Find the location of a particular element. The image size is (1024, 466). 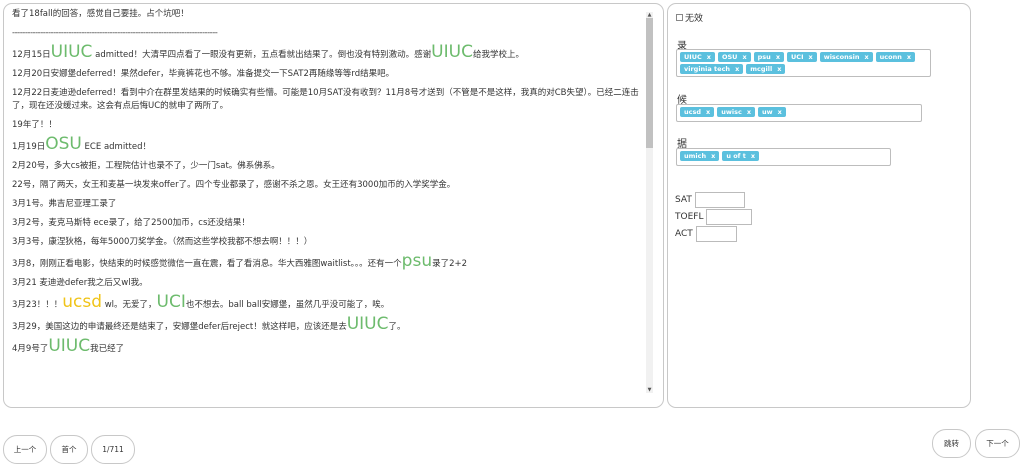

school-tag: UCI x is located at coordinates (802, 57).